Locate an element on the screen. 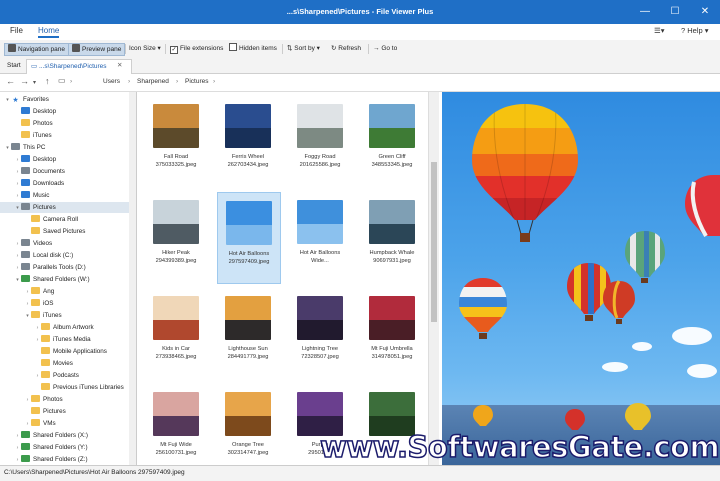  tree-item: Camera Roll is located at coordinates (68, 219).